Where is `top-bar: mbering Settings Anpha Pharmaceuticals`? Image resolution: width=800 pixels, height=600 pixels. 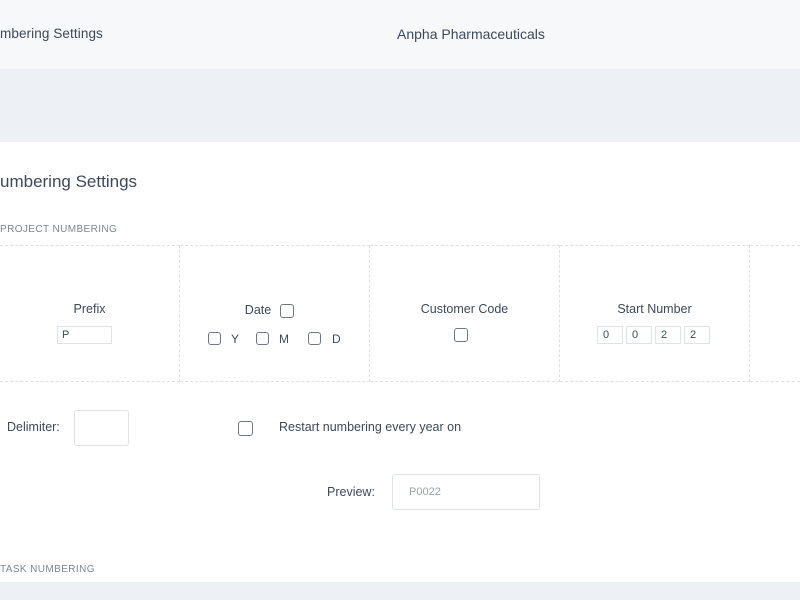 top-bar: mbering Settings Anpha Pharmaceuticals is located at coordinates (400, 35).